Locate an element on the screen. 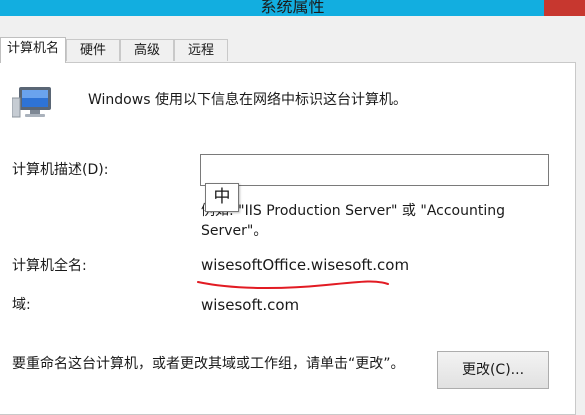 The height and width of the screenshot is (415, 585). title-bar: 系统属性 is located at coordinates (292, 8).